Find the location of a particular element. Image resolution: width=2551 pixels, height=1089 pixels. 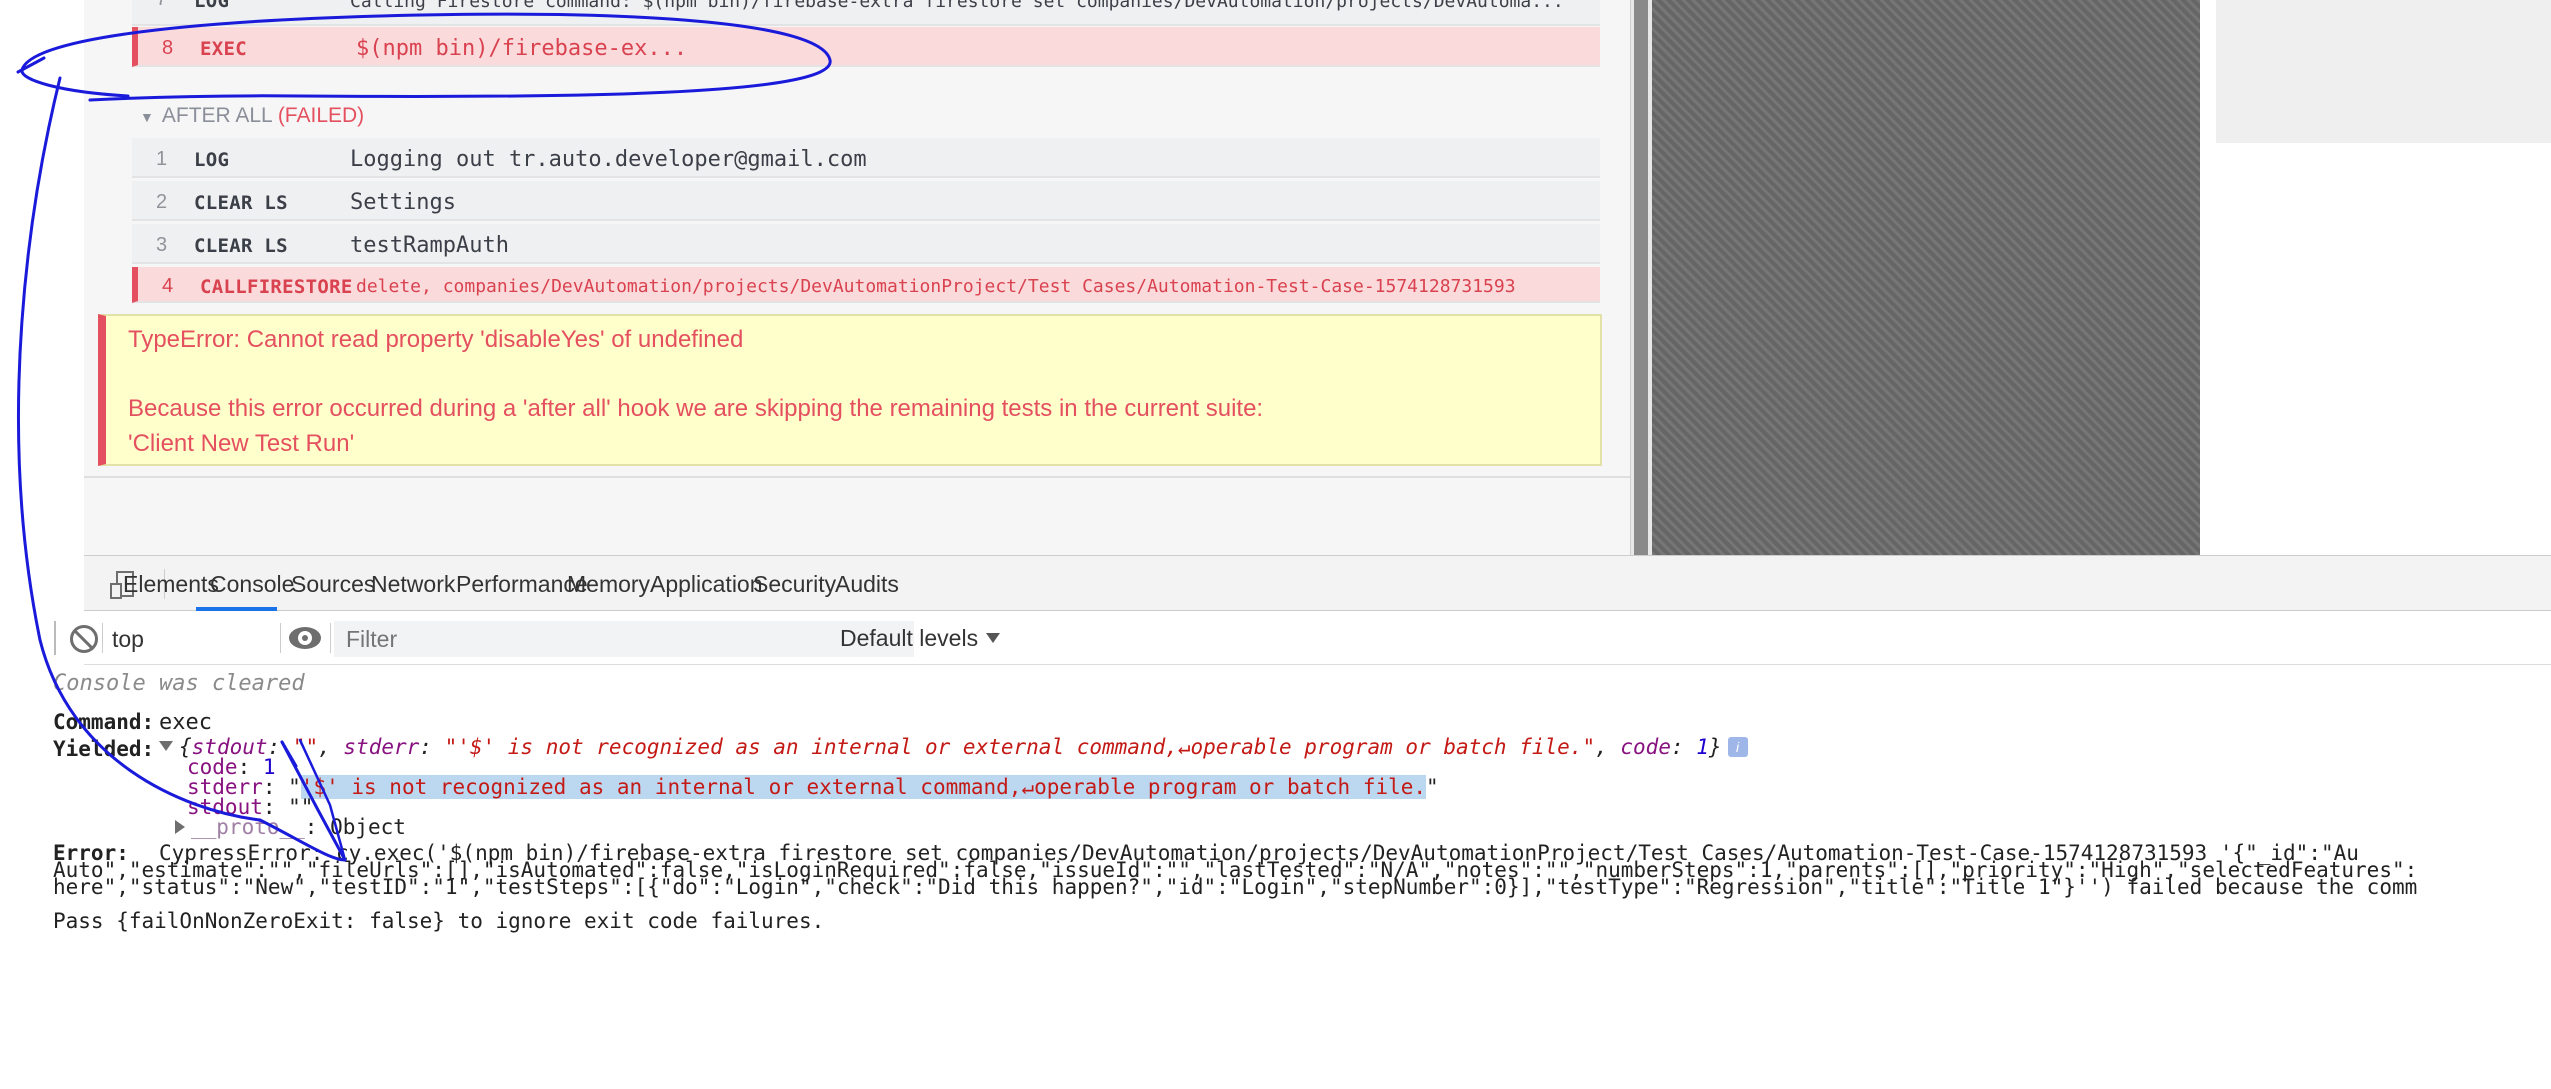

command-row-clear-ls: 3 CLEAR LS testRampAuth is located at coordinates (866, 244).